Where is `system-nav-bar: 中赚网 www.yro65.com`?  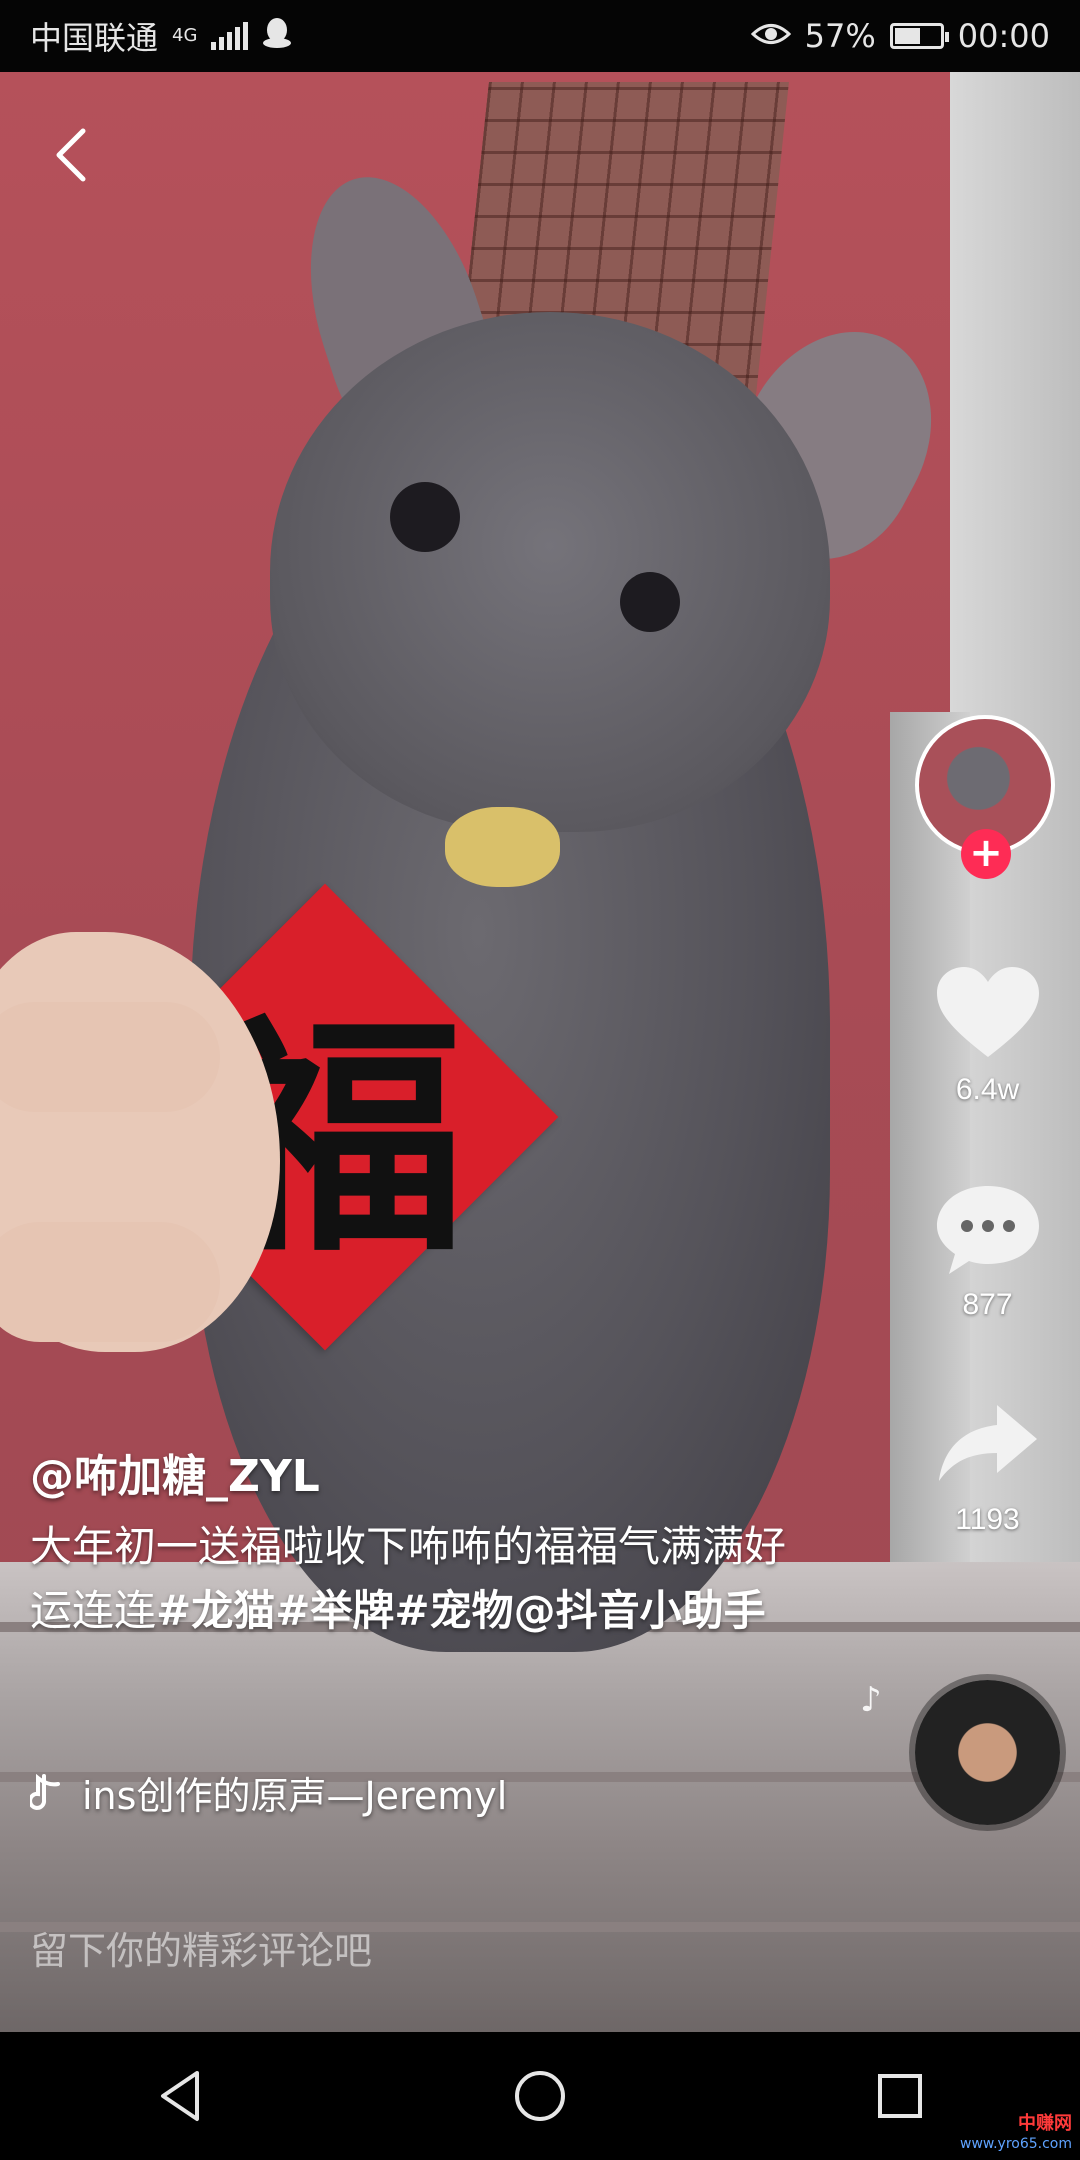 system-nav-bar: 中赚网 www.yro65.com is located at coordinates (540, 2096).